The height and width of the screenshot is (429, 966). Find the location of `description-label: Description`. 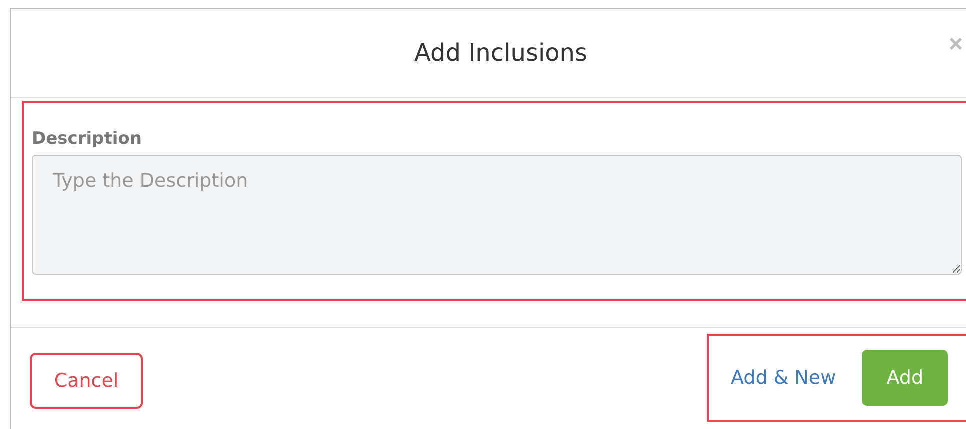

description-label: Description is located at coordinates (87, 139).